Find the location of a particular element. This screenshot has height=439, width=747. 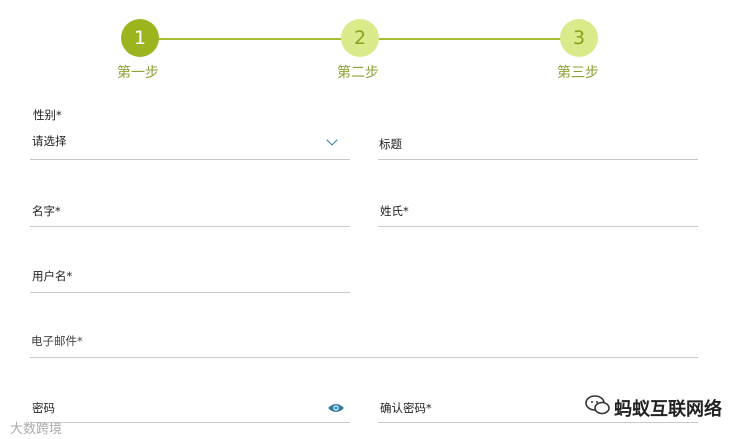

gender-label: 性别* is located at coordinates (47, 115).